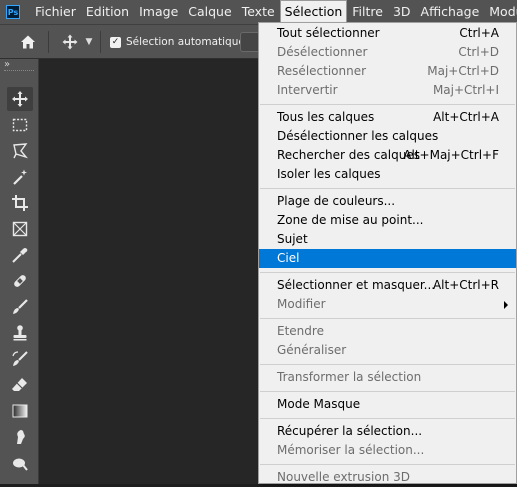 This screenshot has height=487, width=517. Describe the element at coordinates (387, 331) in the screenshot. I see `menu-item-grow: Etendre` at that location.